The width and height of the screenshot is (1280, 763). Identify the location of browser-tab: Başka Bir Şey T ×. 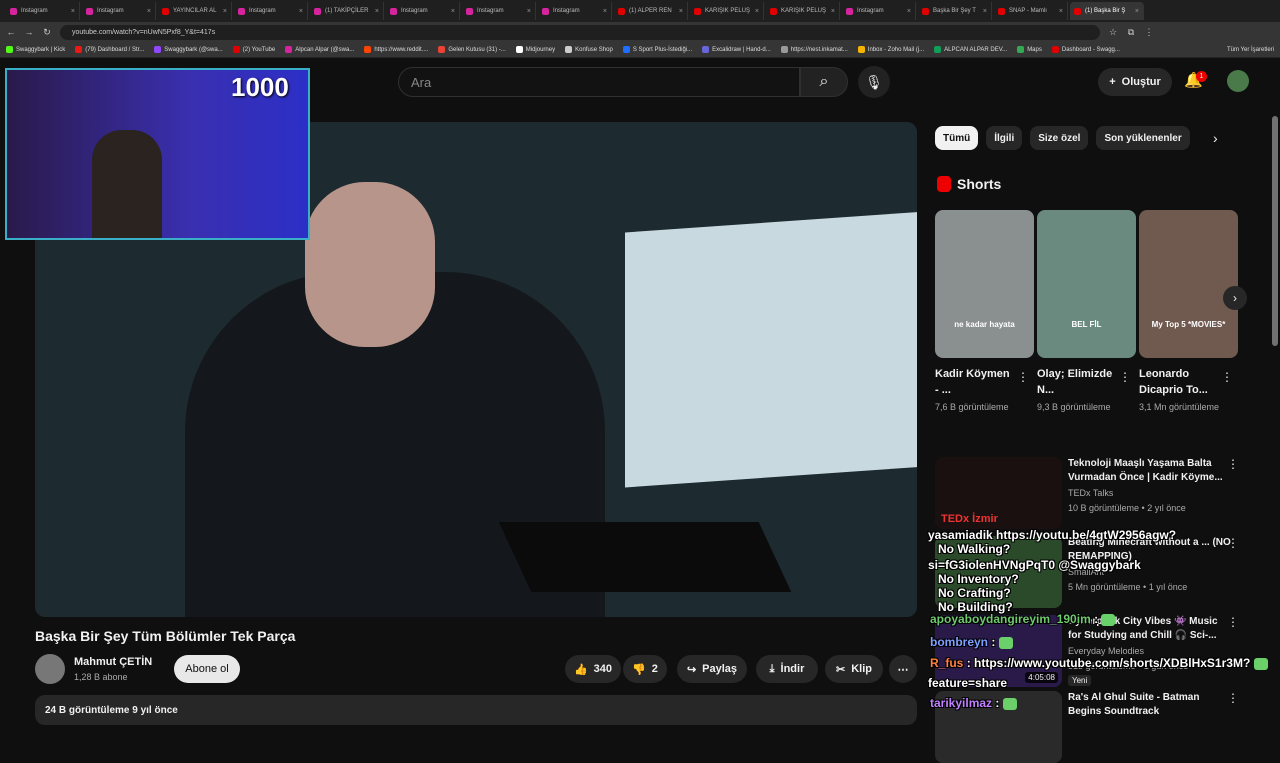
(955, 11).